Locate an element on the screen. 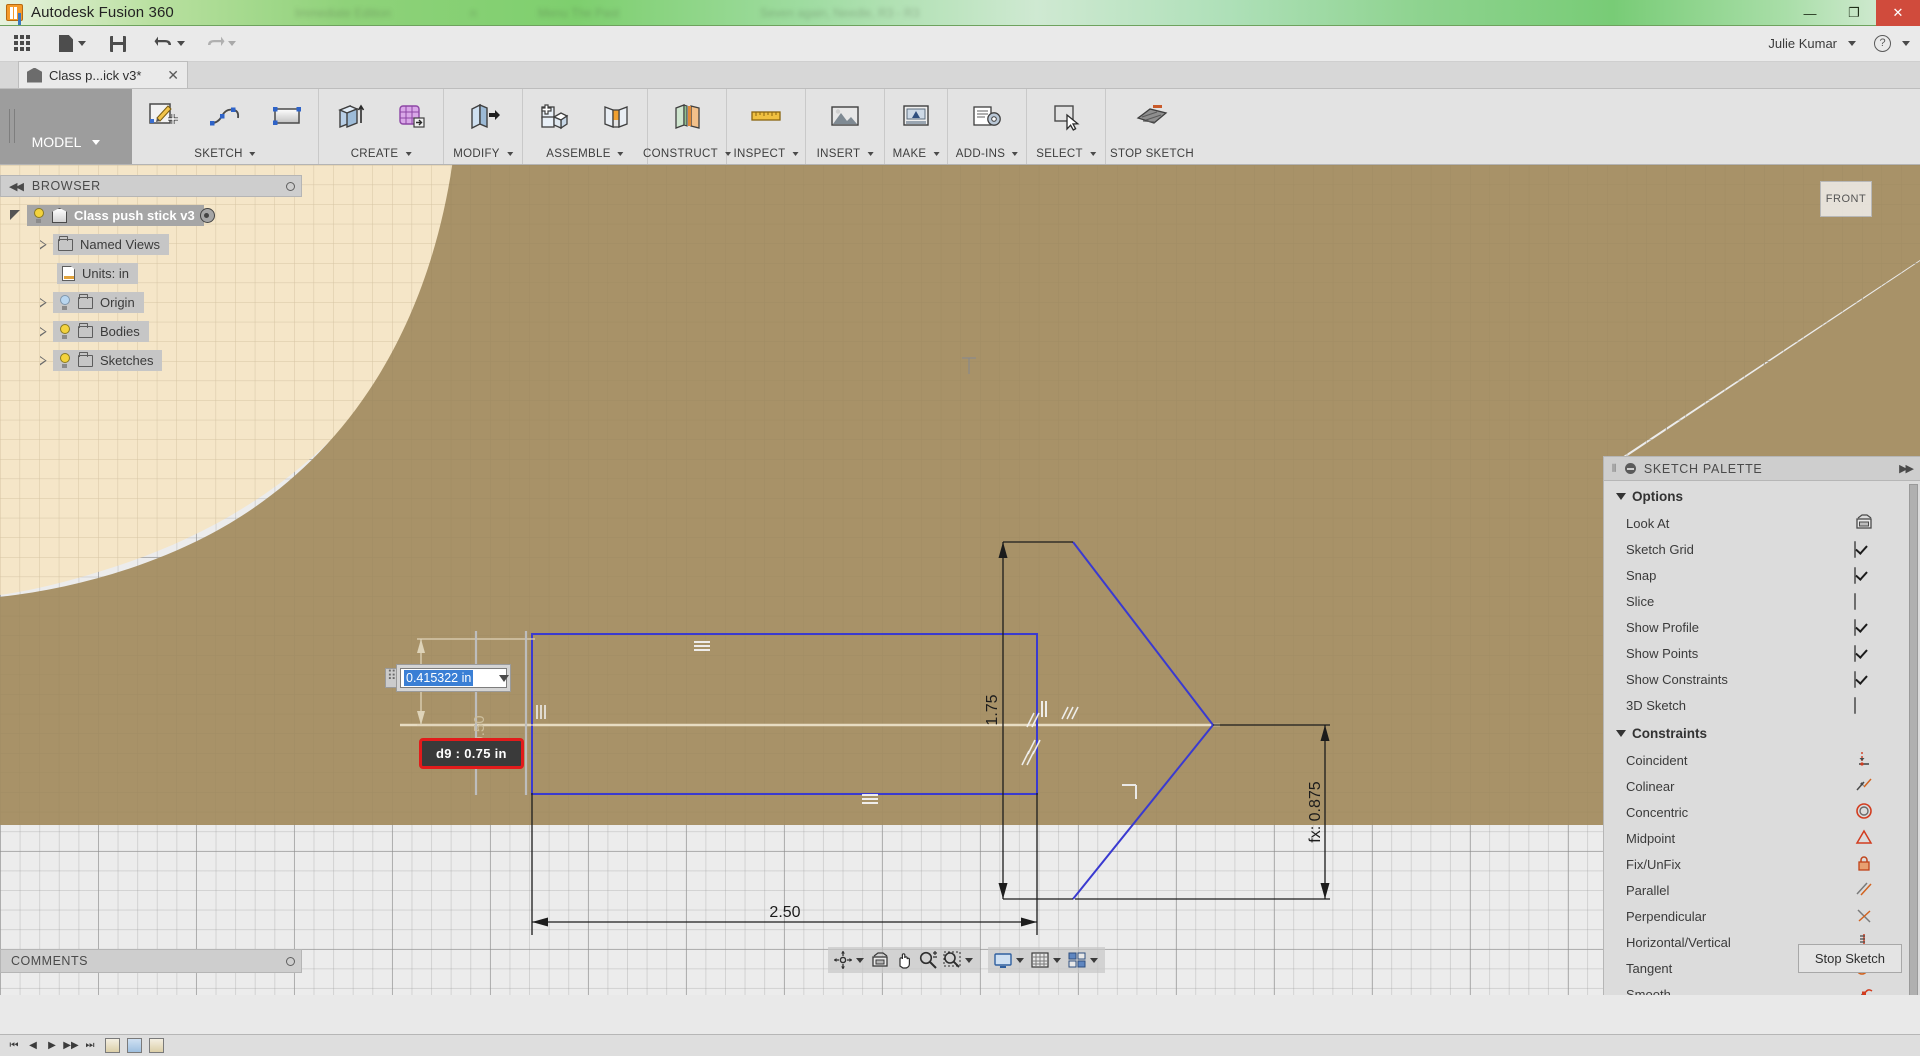 This screenshot has height=1056, width=1920. orbit-button is located at coordinates (843, 960).